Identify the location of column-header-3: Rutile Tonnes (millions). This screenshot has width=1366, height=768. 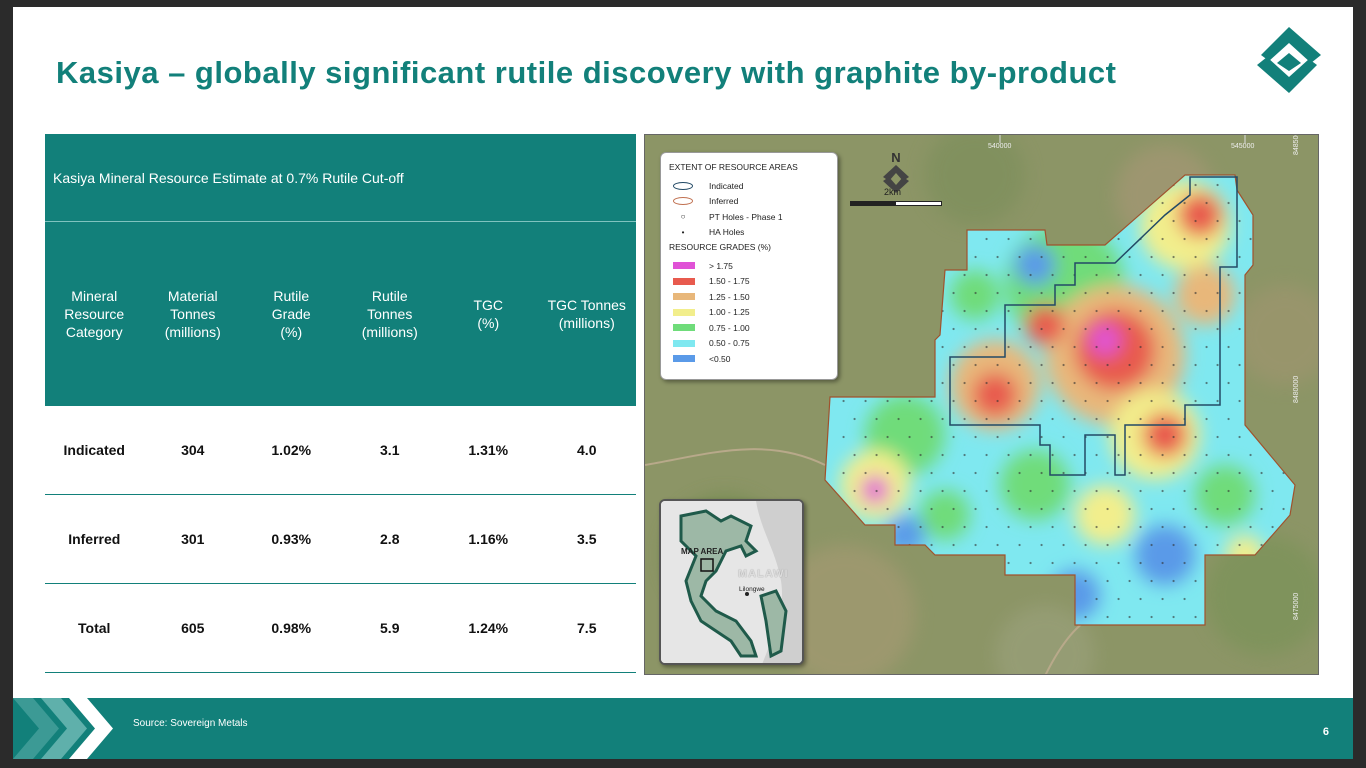
(389, 314).